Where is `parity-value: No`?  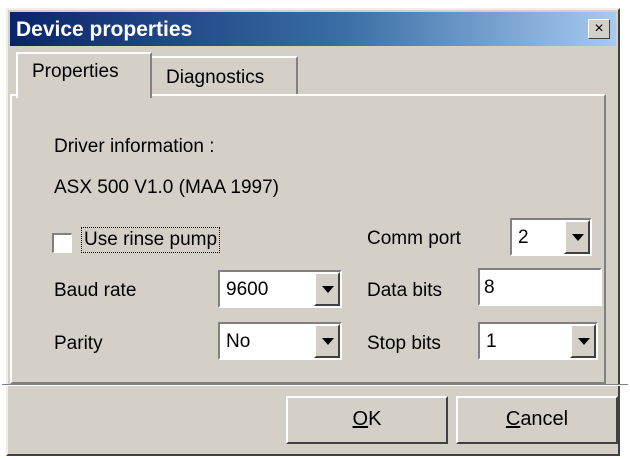
parity-value: No is located at coordinates (238, 341).